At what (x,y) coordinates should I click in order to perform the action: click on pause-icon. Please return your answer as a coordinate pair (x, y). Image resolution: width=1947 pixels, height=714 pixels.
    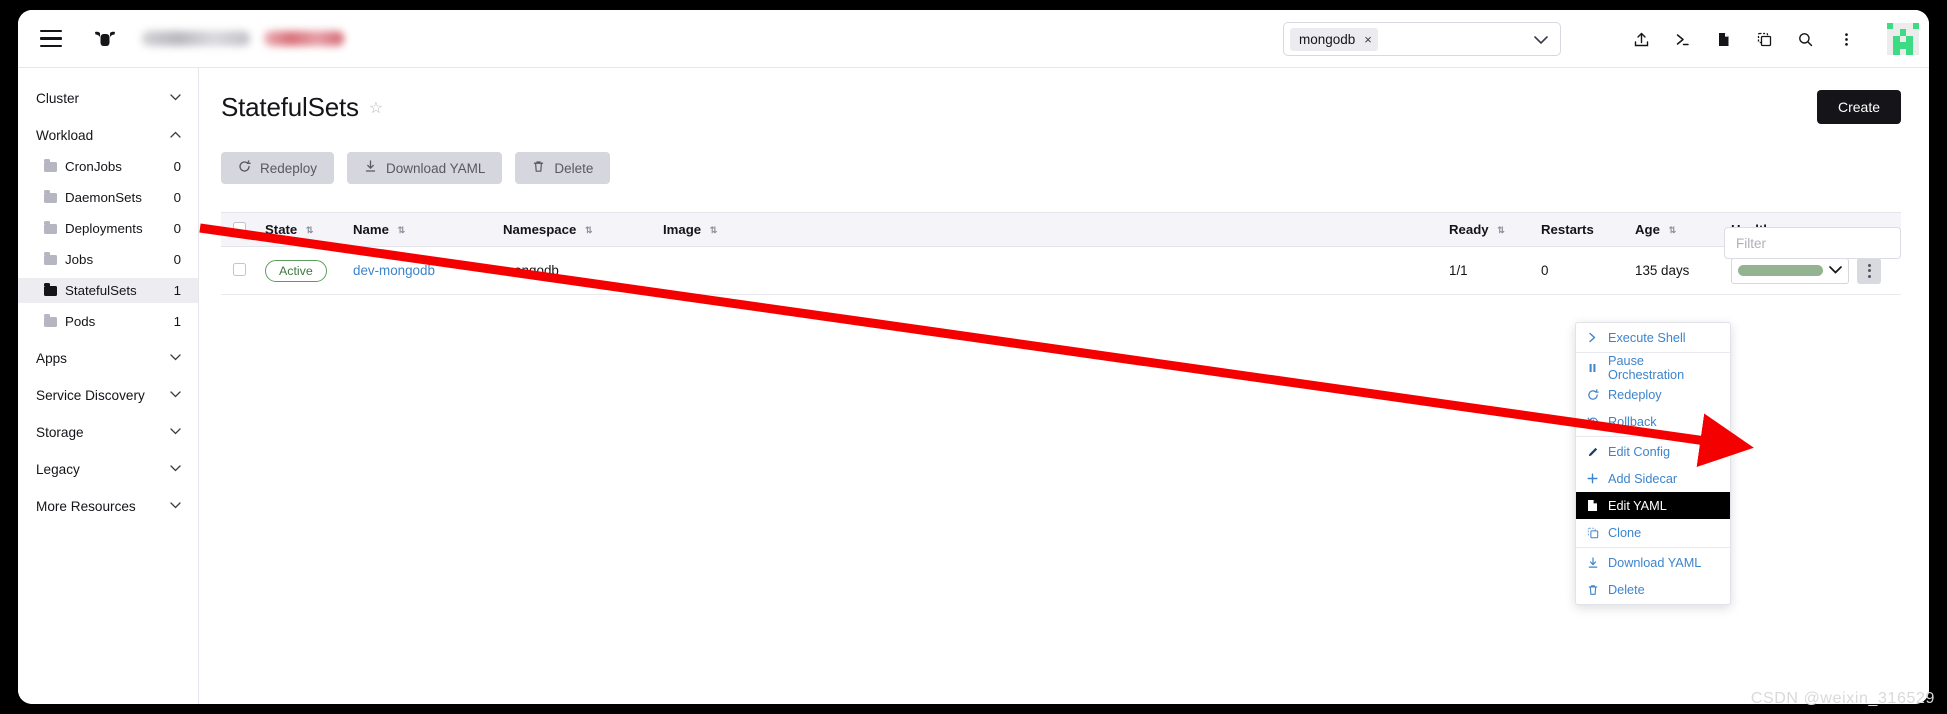
    Looking at the image, I should click on (1592, 368).